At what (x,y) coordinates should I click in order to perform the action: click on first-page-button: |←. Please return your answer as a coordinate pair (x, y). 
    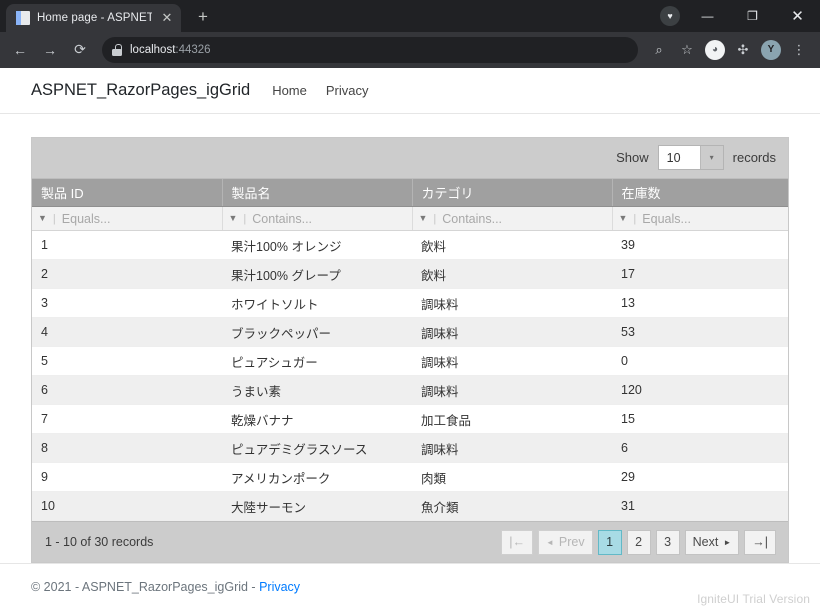
    Looking at the image, I should click on (517, 542).